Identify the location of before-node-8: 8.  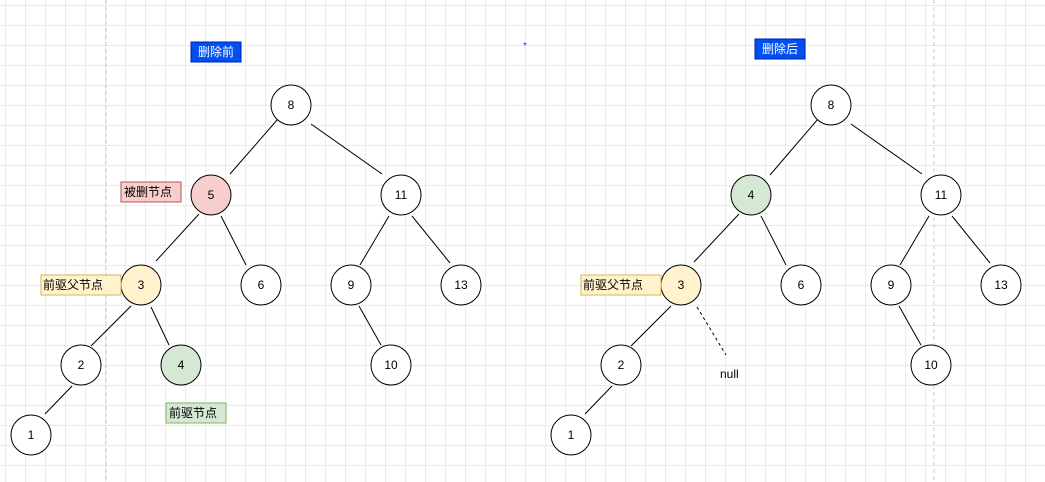
(291, 105).